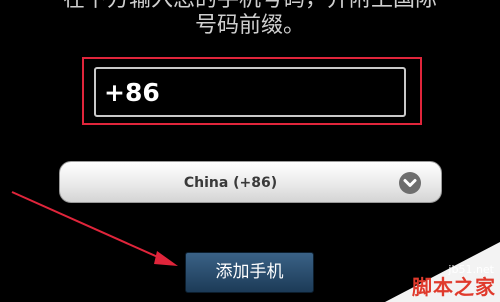 The width and height of the screenshot is (500, 302). I want to click on add-phone-button: 添加手机, so click(249, 272).